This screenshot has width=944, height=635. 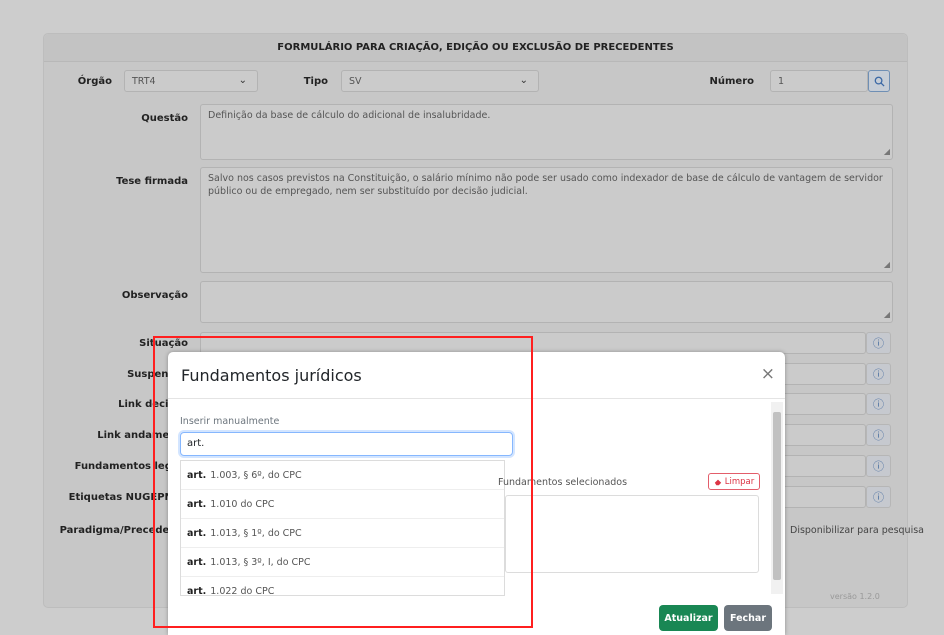 What do you see at coordinates (688, 618) in the screenshot?
I see `update-button: Atualizar` at bounding box center [688, 618].